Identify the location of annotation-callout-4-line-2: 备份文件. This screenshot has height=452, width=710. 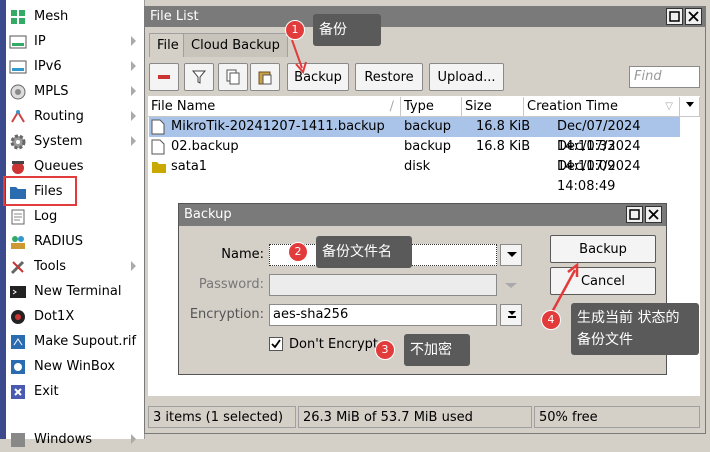
(605, 340).